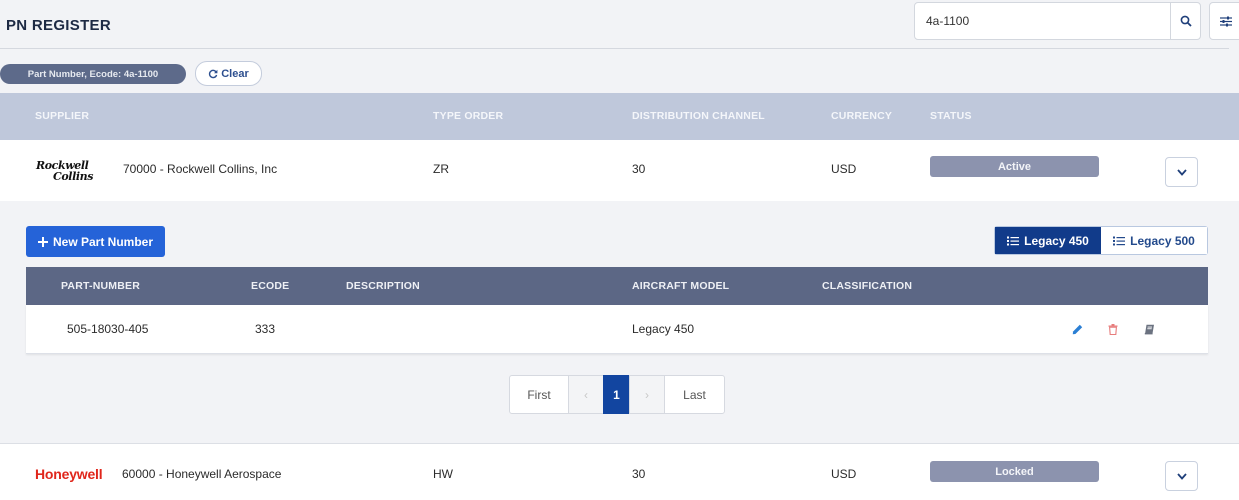 This screenshot has width=1239, height=500. I want to click on type-order: HW, so click(443, 474).